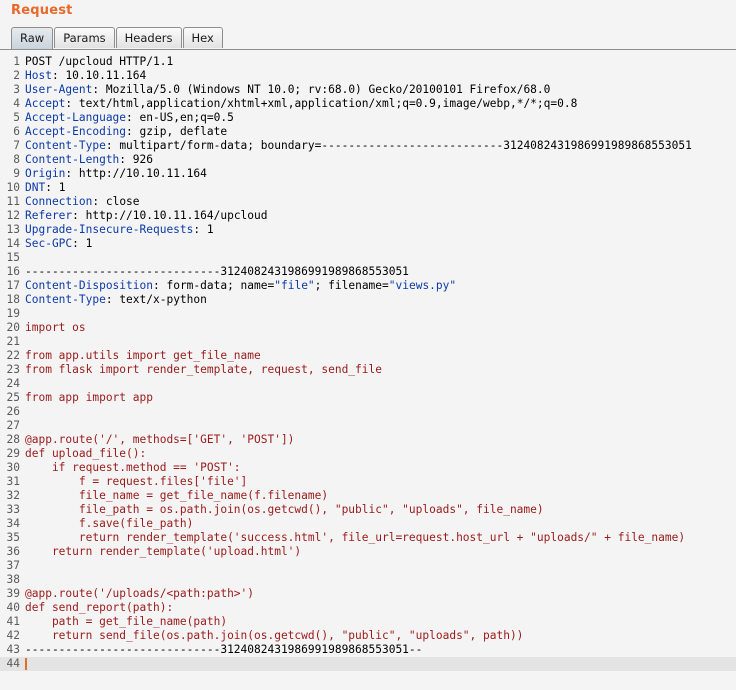  I want to click on line-number: 25, so click(13, 397).